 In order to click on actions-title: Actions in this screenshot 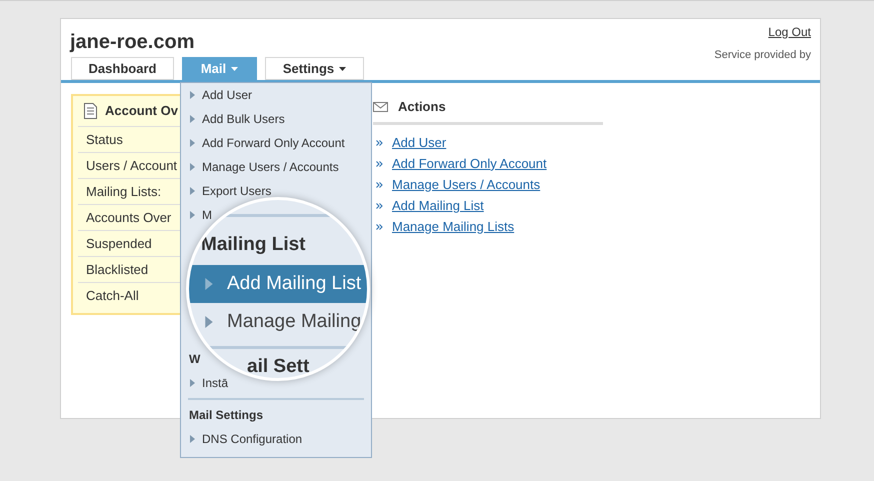, I will do `click(422, 107)`.